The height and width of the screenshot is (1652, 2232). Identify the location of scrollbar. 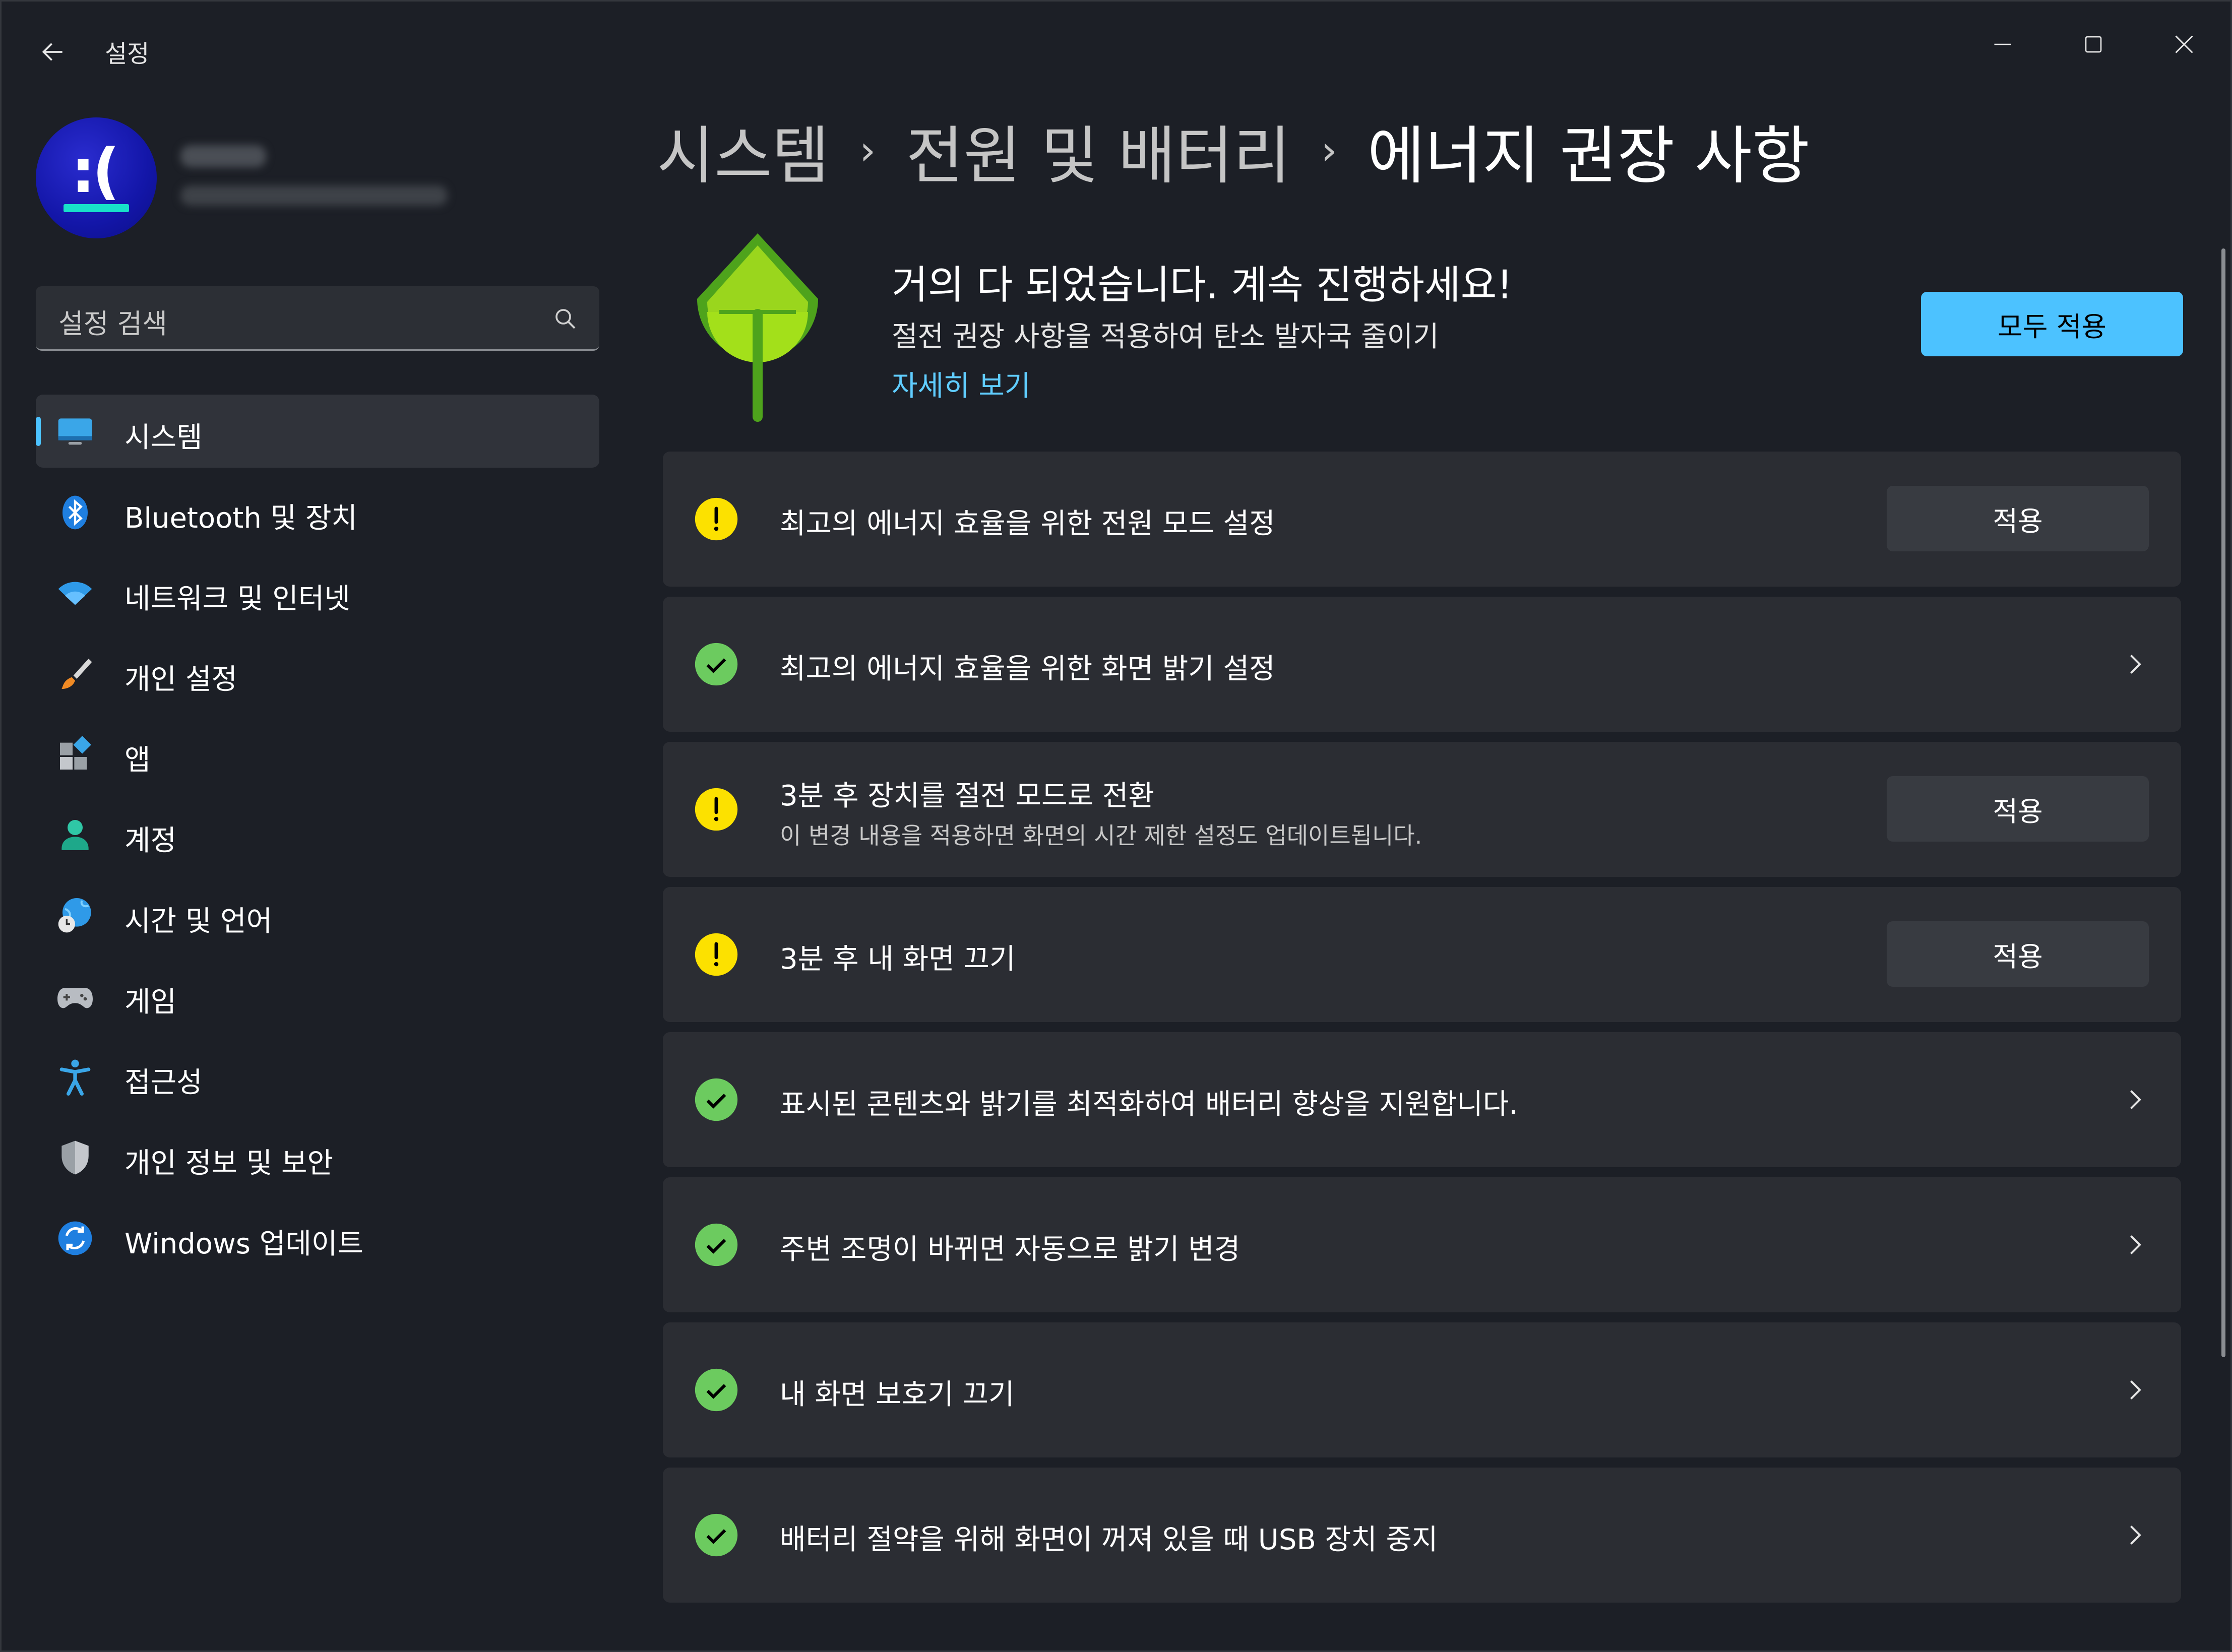
(2223, 803).